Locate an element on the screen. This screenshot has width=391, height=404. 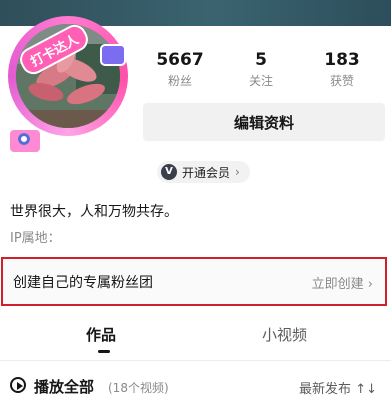
stat-fans: 5667 粉丝 is located at coordinates (180, 70).